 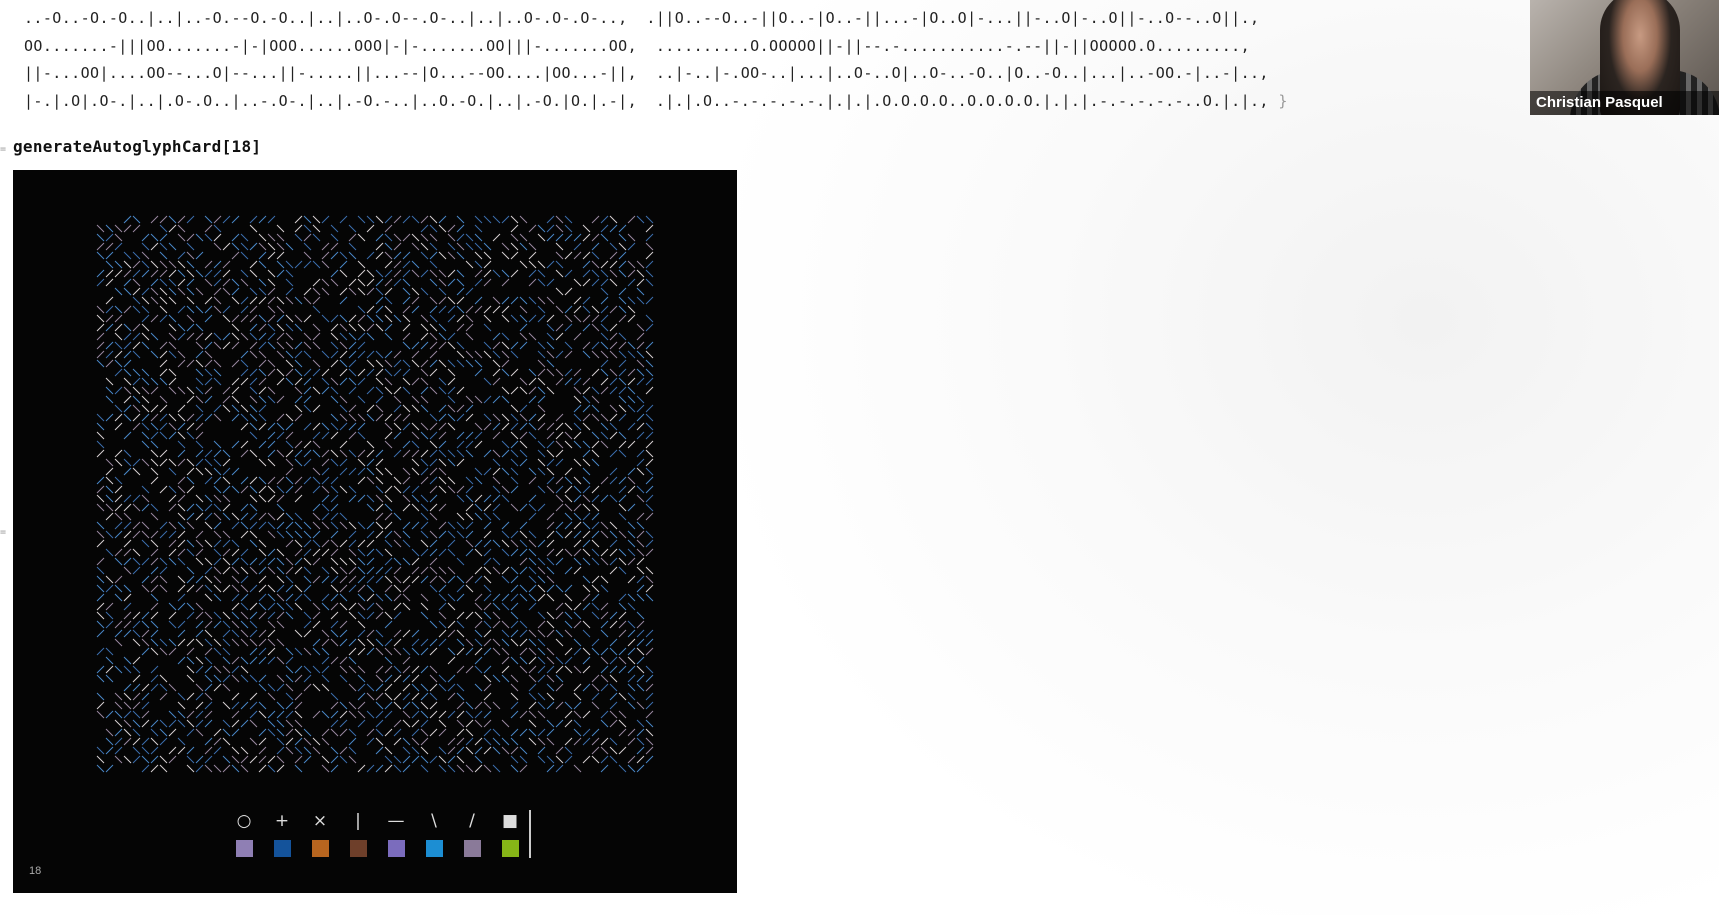 I want to click on cross-icon: ×, so click(x=320, y=821).